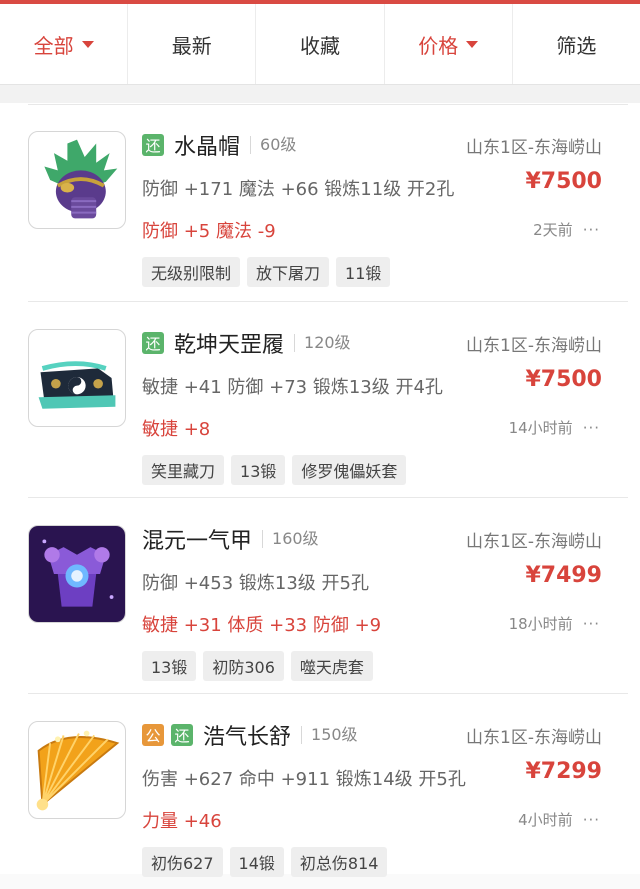 The width and height of the screenshot is (640, 889). Describe the element at coordinates (262, 625) in the screenshot. I see `item-bonus: 敏捷 +31 体质 +33 防御 +9` at that location.